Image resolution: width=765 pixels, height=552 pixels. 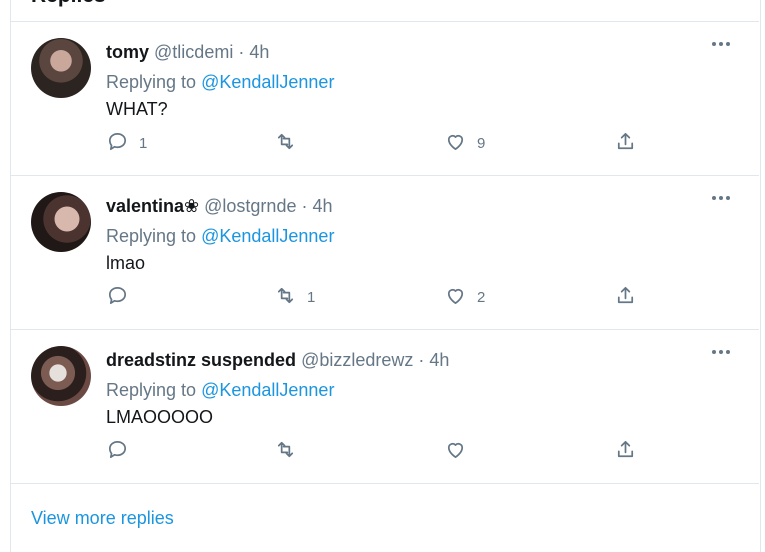 I want to click on display-name: tomy, so click(x=127, y=52).